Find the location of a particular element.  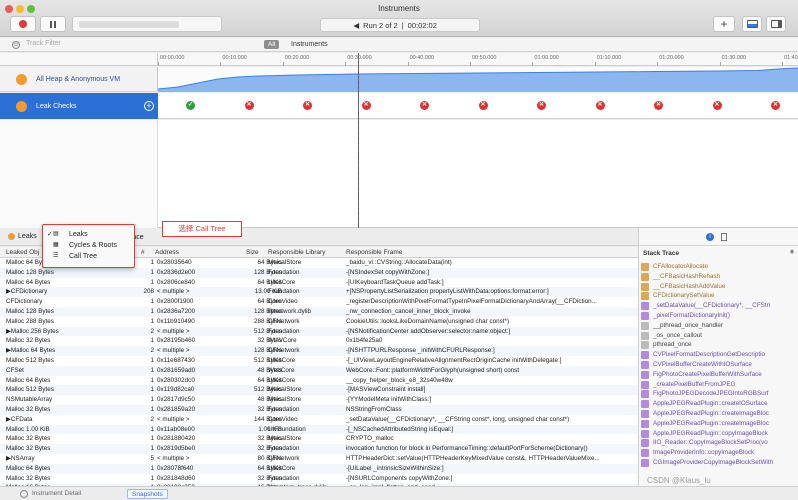

previous-run-icon: ◀ is located at coordinates (356, 25).